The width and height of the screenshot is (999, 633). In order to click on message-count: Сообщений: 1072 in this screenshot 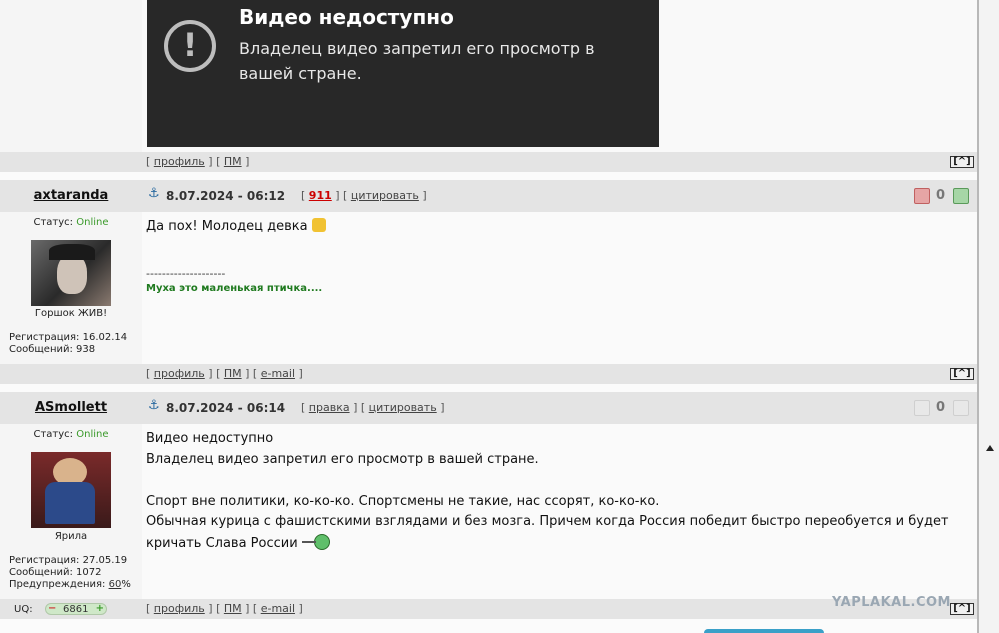, I will do `click(55, 572)`.